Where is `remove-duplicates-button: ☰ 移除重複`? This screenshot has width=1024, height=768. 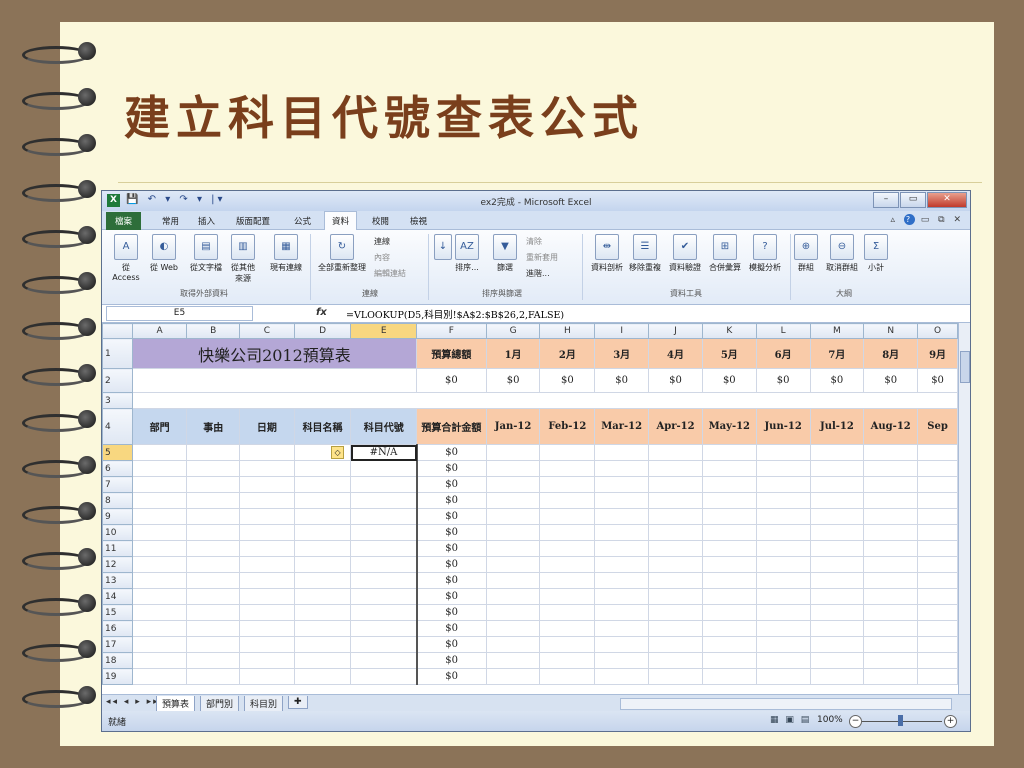 remove-duplicates-button: ☰ 移除重複 is located at coordinates (645, 253).